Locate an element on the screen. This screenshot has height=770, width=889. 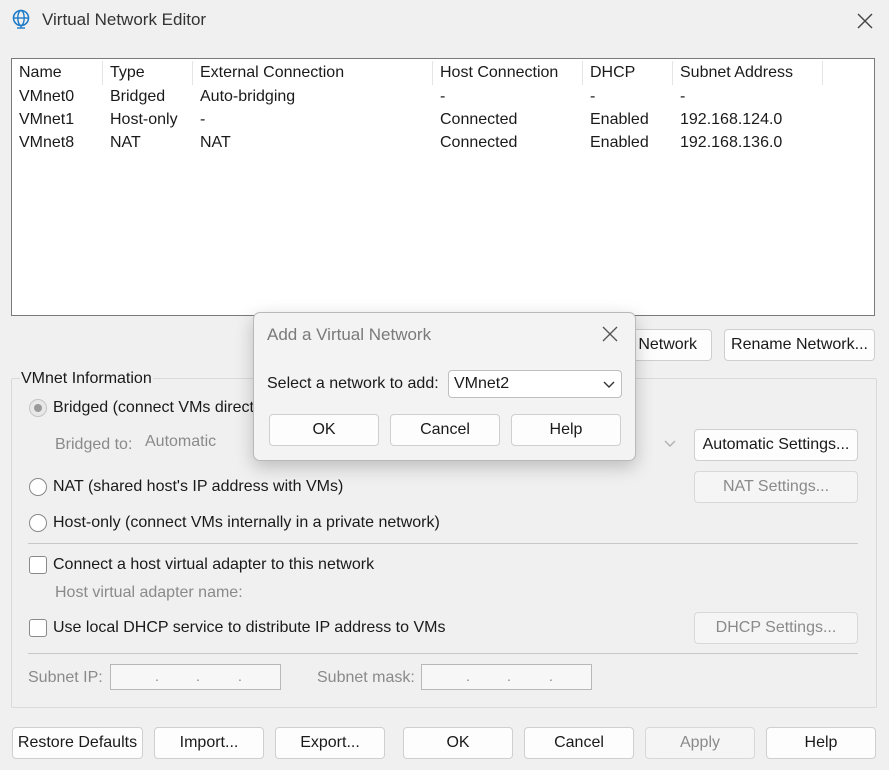
bridged-radio is located at coordinates (38, 408).